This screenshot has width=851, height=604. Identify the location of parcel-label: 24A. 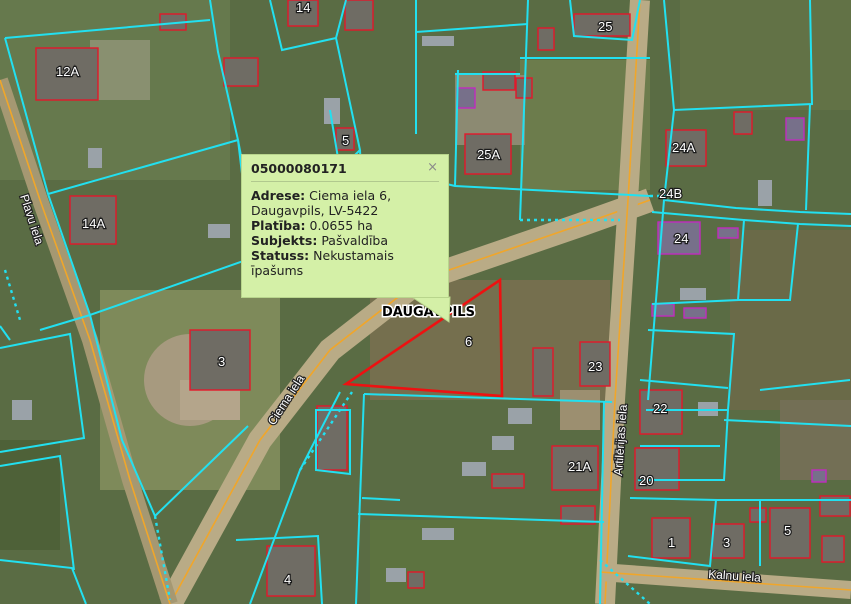
(683, 147).